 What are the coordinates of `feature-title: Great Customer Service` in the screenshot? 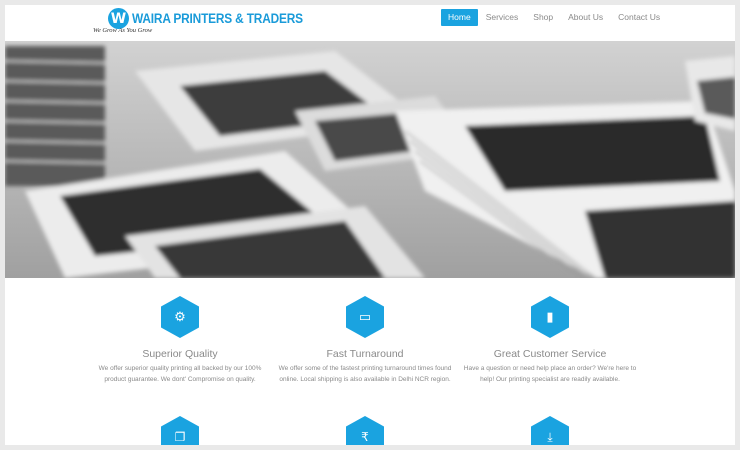 It's located at (550, 354).